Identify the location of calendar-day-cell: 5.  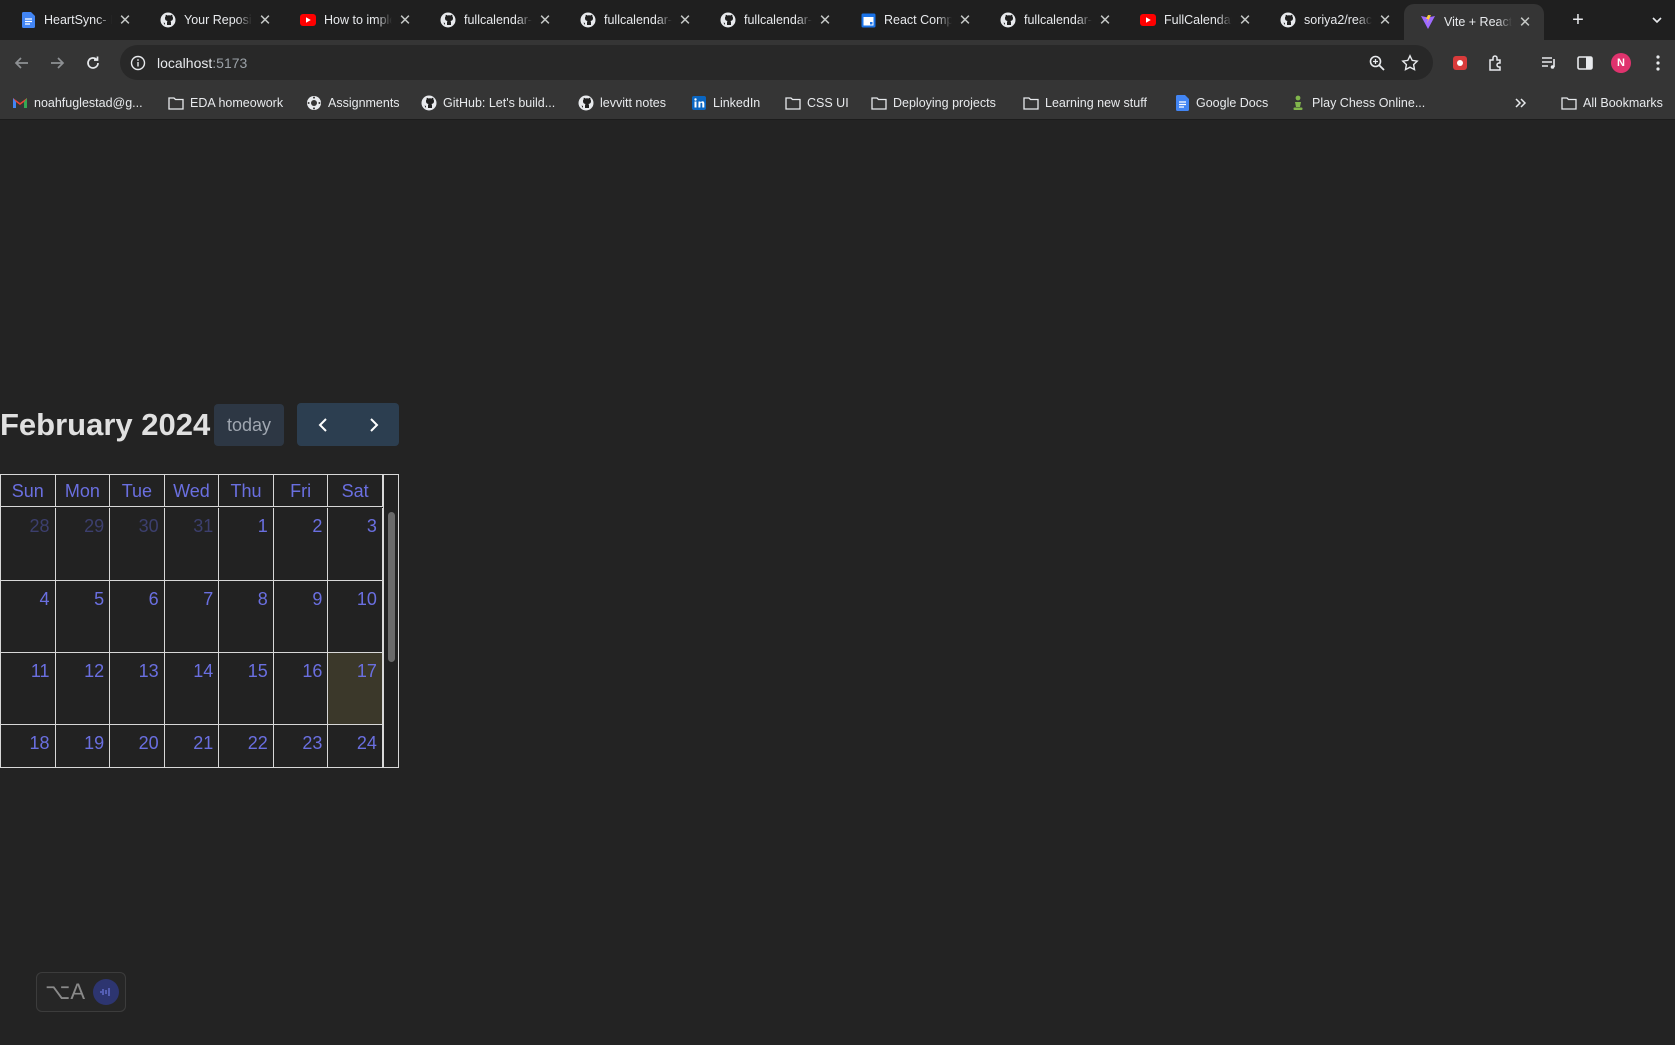
(83, 616).